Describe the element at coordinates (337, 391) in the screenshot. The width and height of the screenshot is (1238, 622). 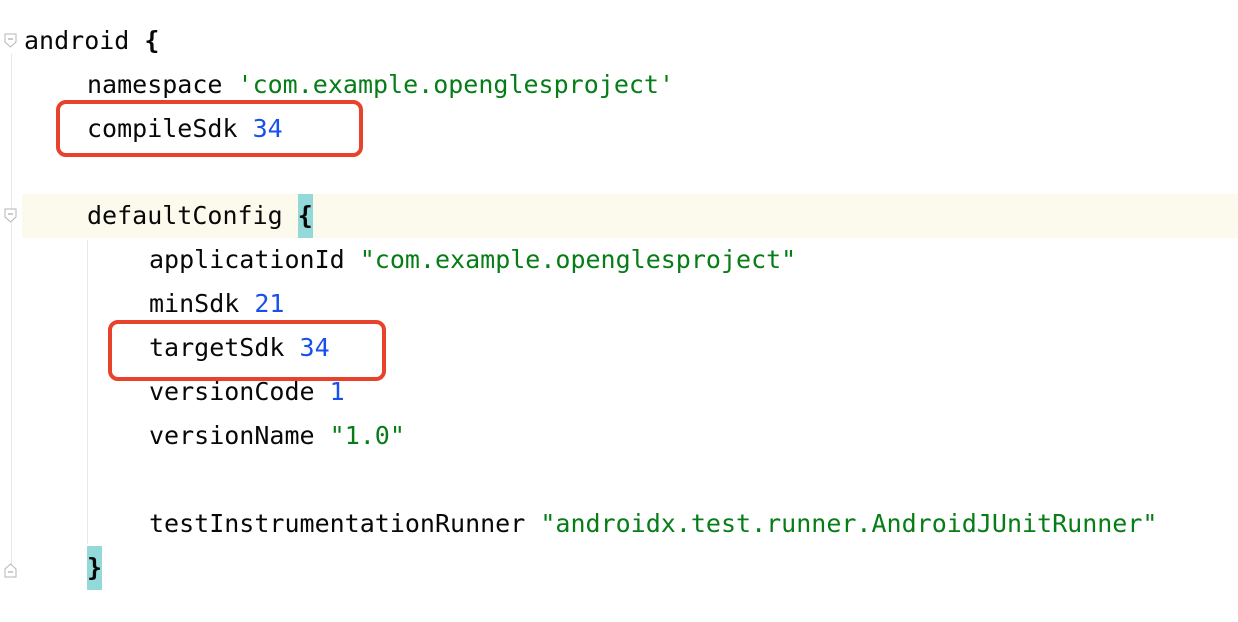
I see `number-literal: 1` at that location.